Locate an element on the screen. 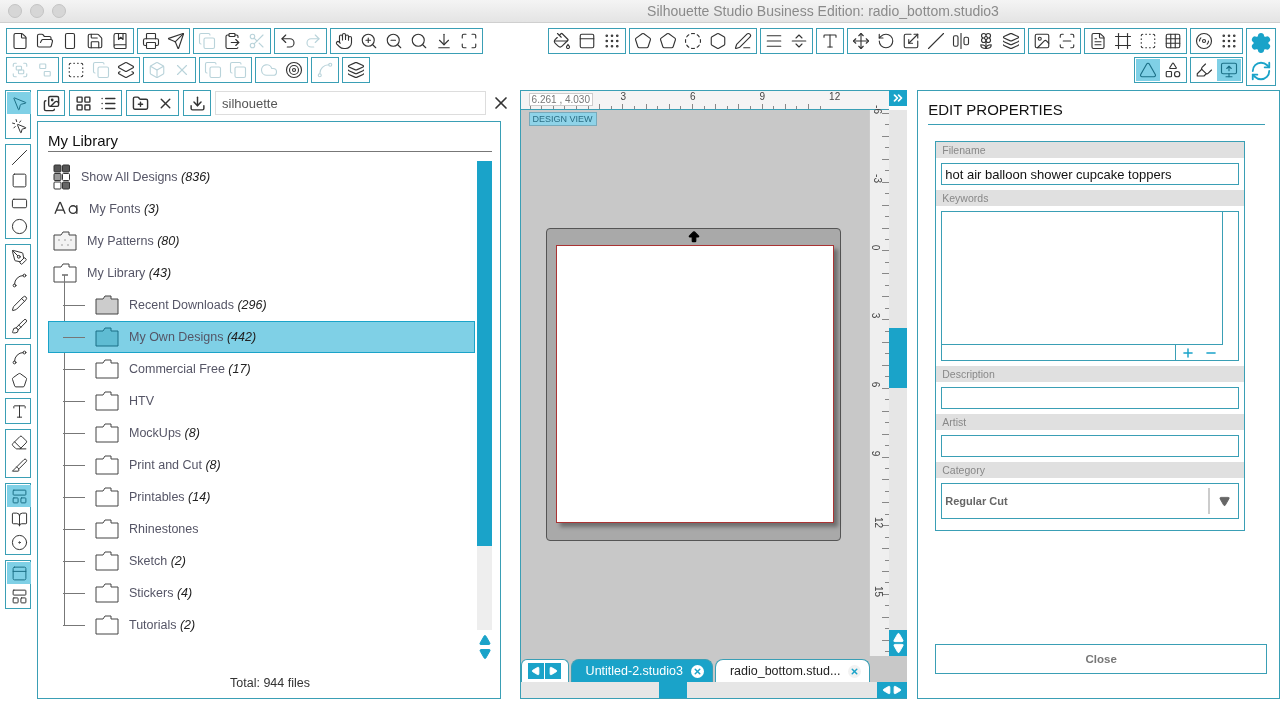  item-label: My Patterns (80) is located at coordinates (133, 241).